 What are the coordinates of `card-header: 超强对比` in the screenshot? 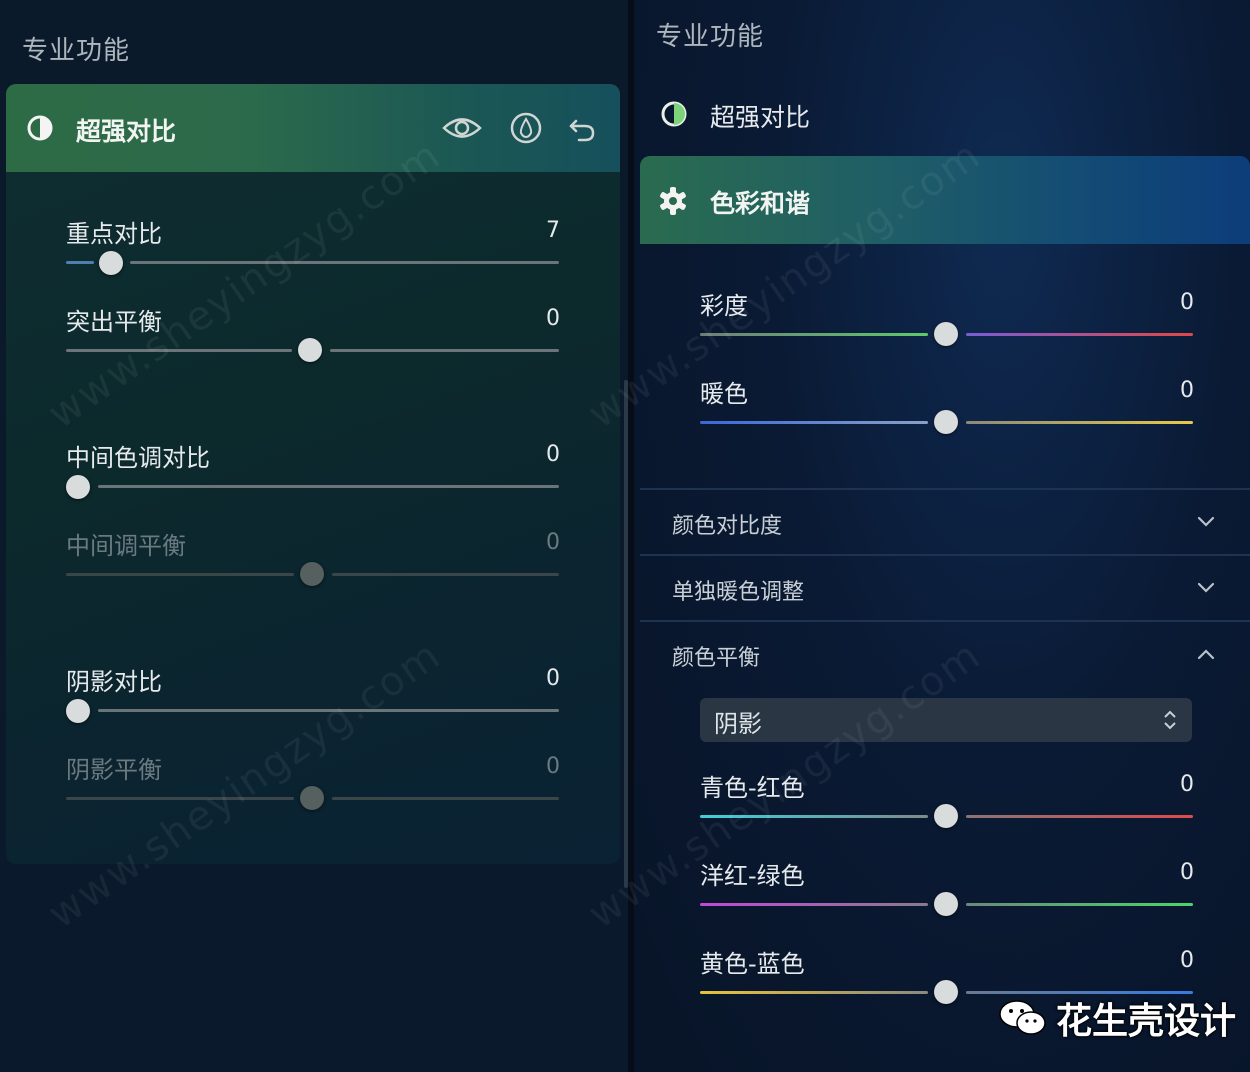 It's located at (313, 128).